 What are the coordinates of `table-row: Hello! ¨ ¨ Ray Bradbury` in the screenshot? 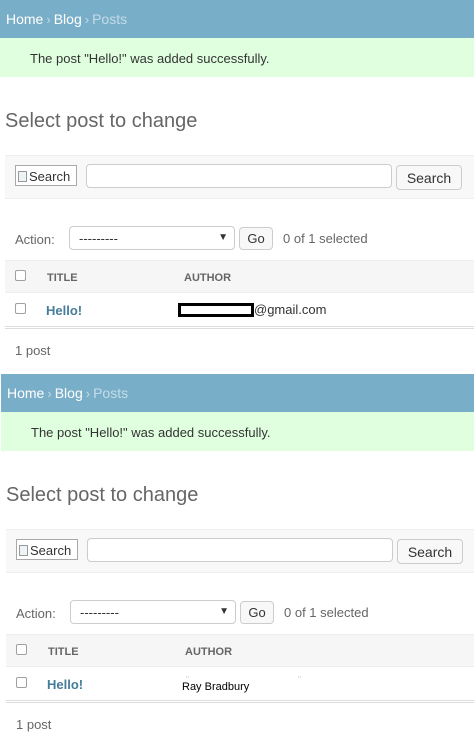 It's located at (240, 684).